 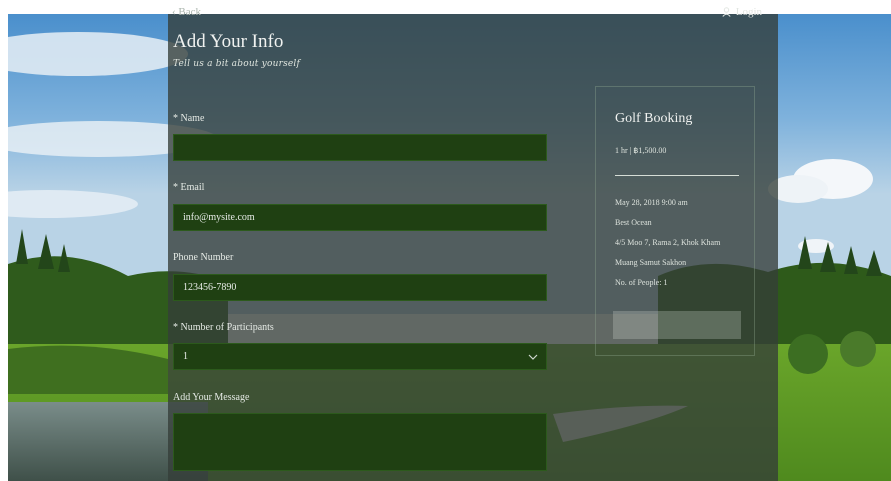 What do you see at coordinates (203, 257) in the screenshot?
I see `phone-label: Phone Number` at bounding box center [203, 257].